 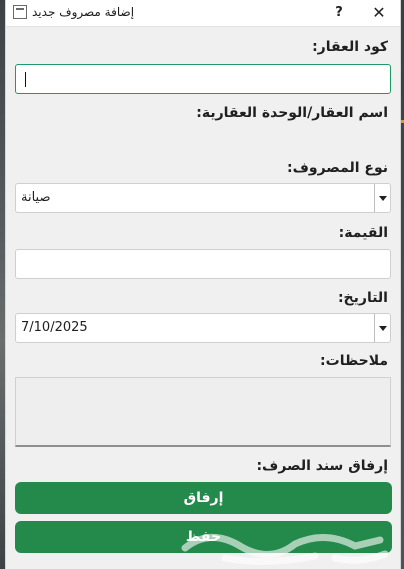 What do you see at coordinates (203, 328) in the screenshot?
I see `date-picker: 7/10/2025` at bounding box center [203, 328].